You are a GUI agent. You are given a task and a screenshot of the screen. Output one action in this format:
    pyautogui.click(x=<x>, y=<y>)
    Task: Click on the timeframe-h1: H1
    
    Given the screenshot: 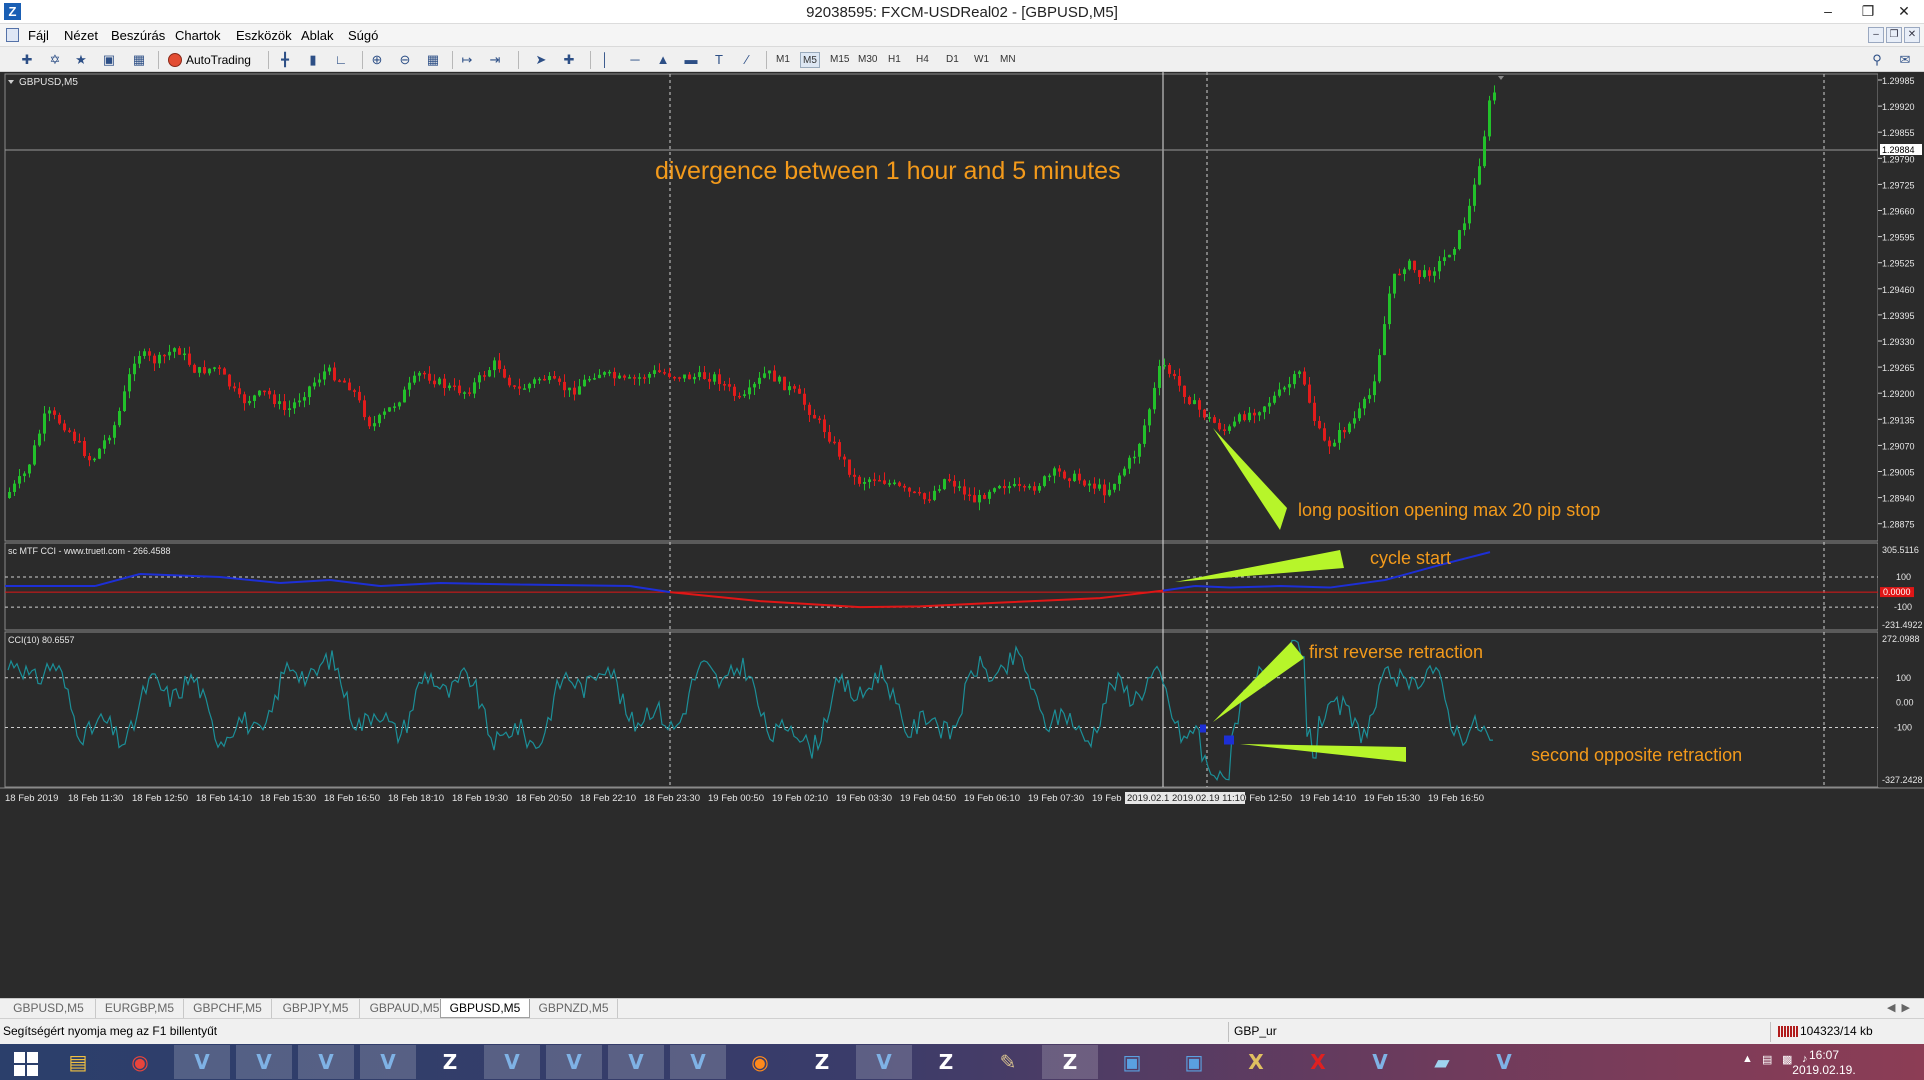 What is the action you would take?
    pyautogui.click(x=894, y=60)
    